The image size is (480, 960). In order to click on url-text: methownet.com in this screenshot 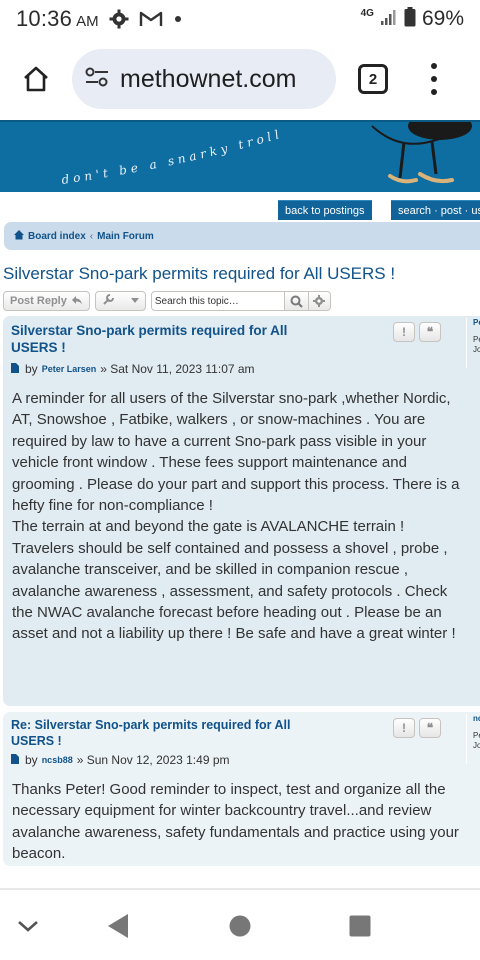, I will do `click(208, 78)`.